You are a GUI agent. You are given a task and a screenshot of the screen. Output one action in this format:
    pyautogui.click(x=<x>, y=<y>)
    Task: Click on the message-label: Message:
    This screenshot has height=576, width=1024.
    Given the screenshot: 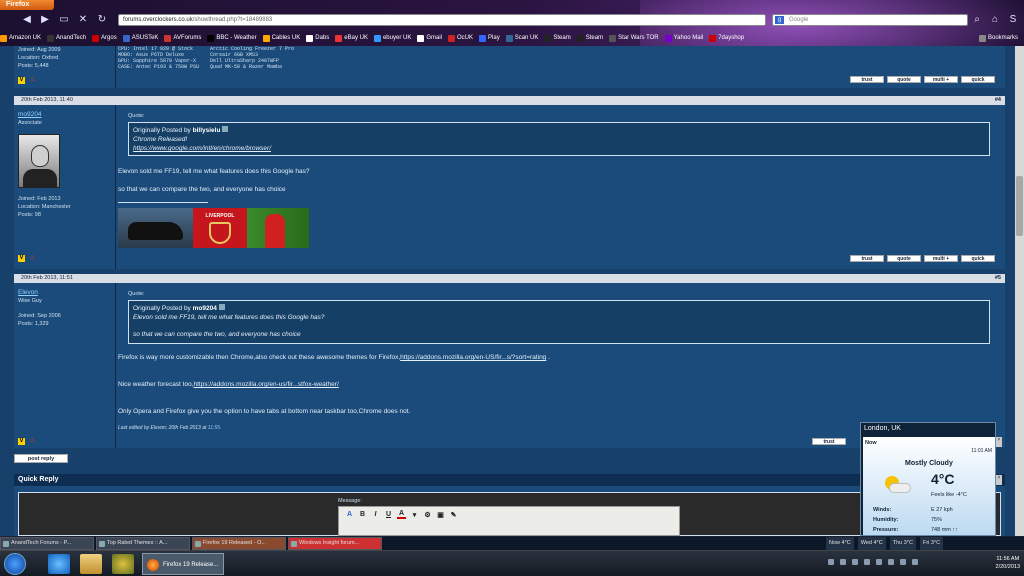 What is the action you would take?
    pyautogui.click(x=350, y=501)
    